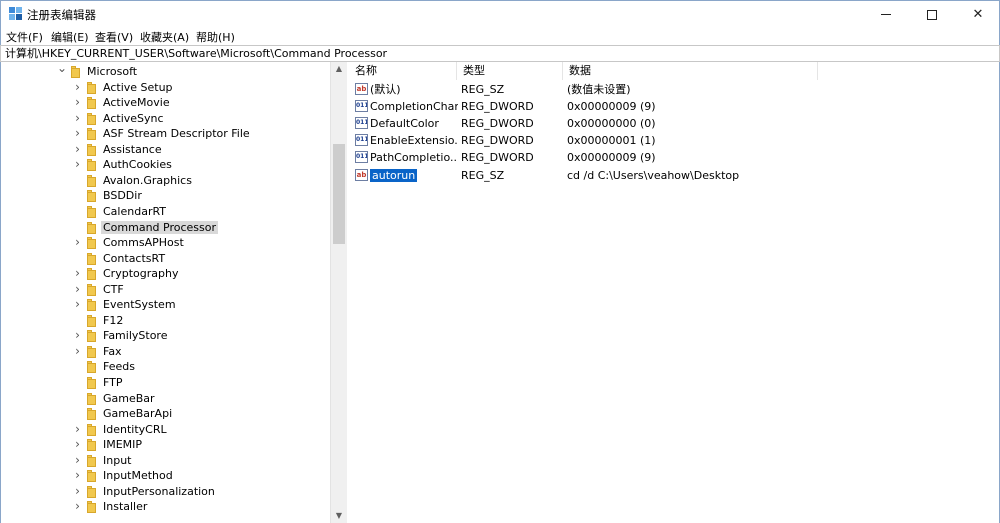 This screenshot has height=523, width=1000. What do you see at coordinates (339, 69) in the screenshot?
I see `scroll-up-icon: ▲` at bounding box center [339, 69].